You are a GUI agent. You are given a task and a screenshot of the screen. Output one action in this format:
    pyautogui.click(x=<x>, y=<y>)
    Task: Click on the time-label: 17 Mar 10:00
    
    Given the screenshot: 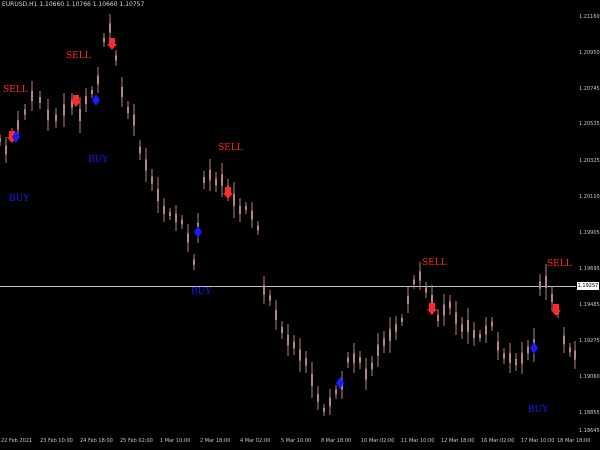 What is the action you would take?
    pyautogui.click(x=538, y=441)
    